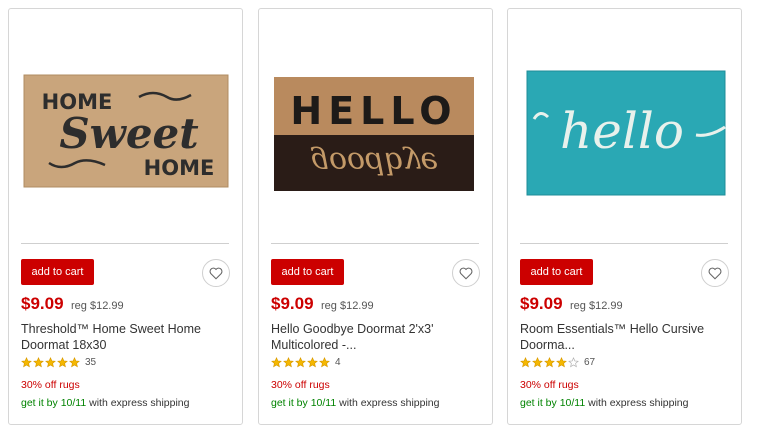  Describe the element at coordinates (622, 131) in the screenshot. I see `mat-text-hello-cursive: hello` at that location.